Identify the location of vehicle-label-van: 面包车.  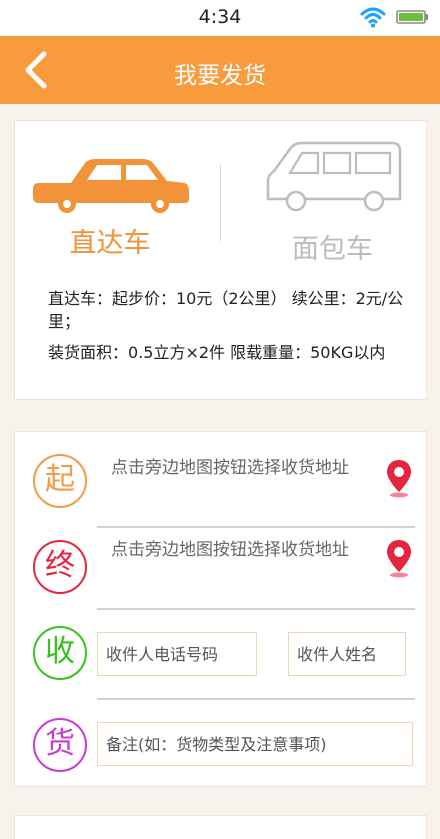
(332, 249).